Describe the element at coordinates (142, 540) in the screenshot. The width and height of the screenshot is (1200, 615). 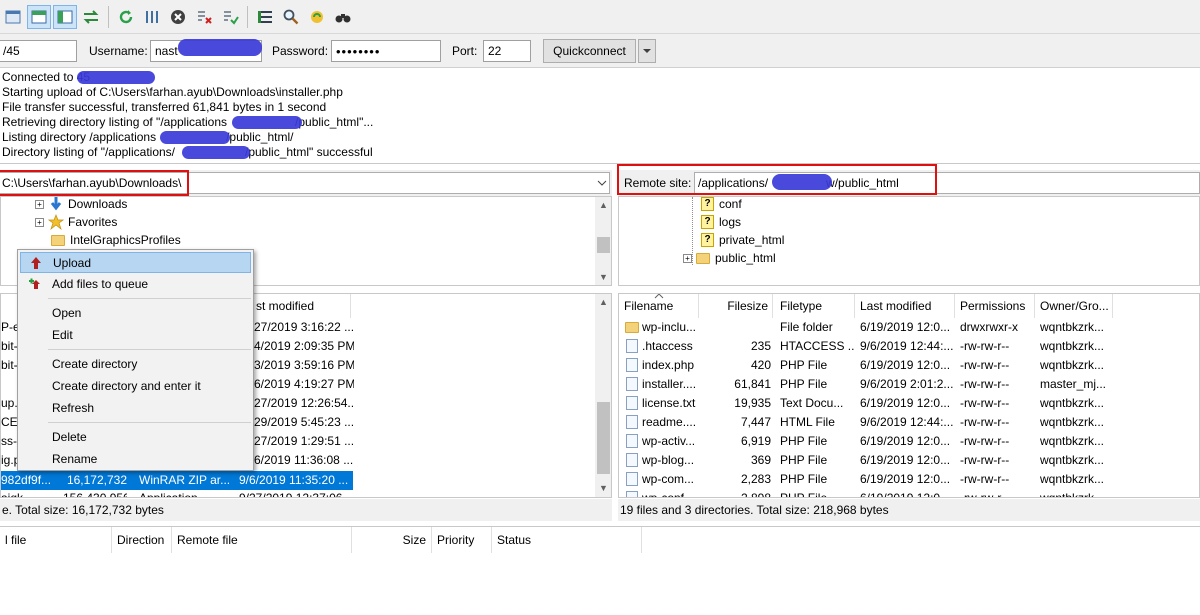
I see `queue-header-direction: Direction` at that location.